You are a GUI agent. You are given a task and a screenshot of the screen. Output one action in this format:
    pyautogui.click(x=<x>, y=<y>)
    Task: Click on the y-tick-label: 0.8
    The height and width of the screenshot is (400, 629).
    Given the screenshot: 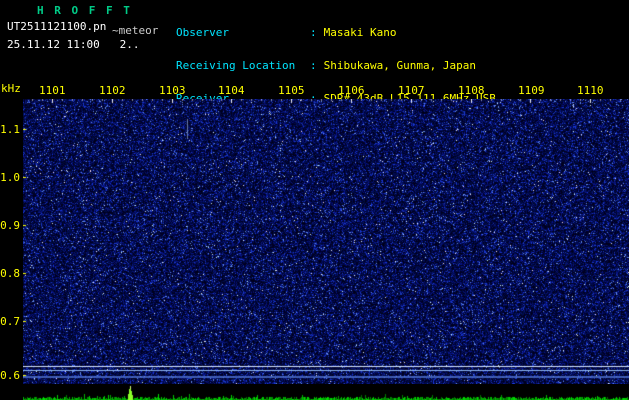 What is the action you would take?
    pyautogui.click(x=10, y=273)
    